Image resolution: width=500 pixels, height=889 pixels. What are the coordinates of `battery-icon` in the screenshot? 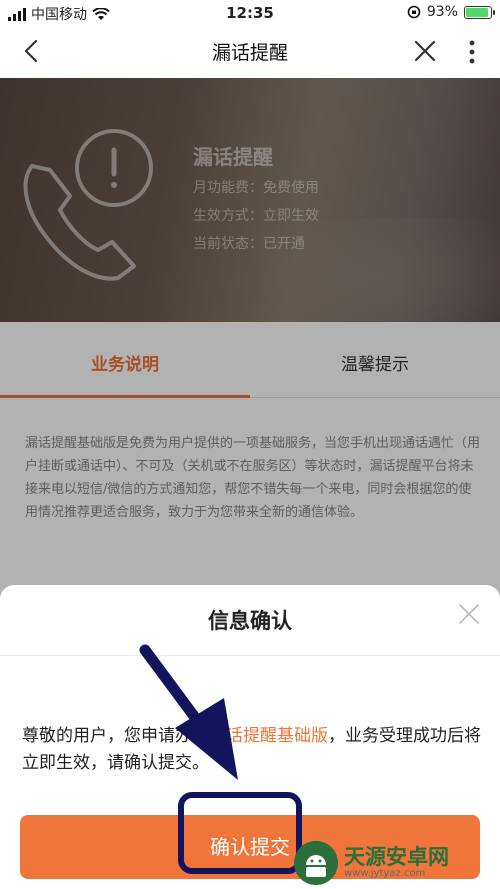 It's located at (478, 12).